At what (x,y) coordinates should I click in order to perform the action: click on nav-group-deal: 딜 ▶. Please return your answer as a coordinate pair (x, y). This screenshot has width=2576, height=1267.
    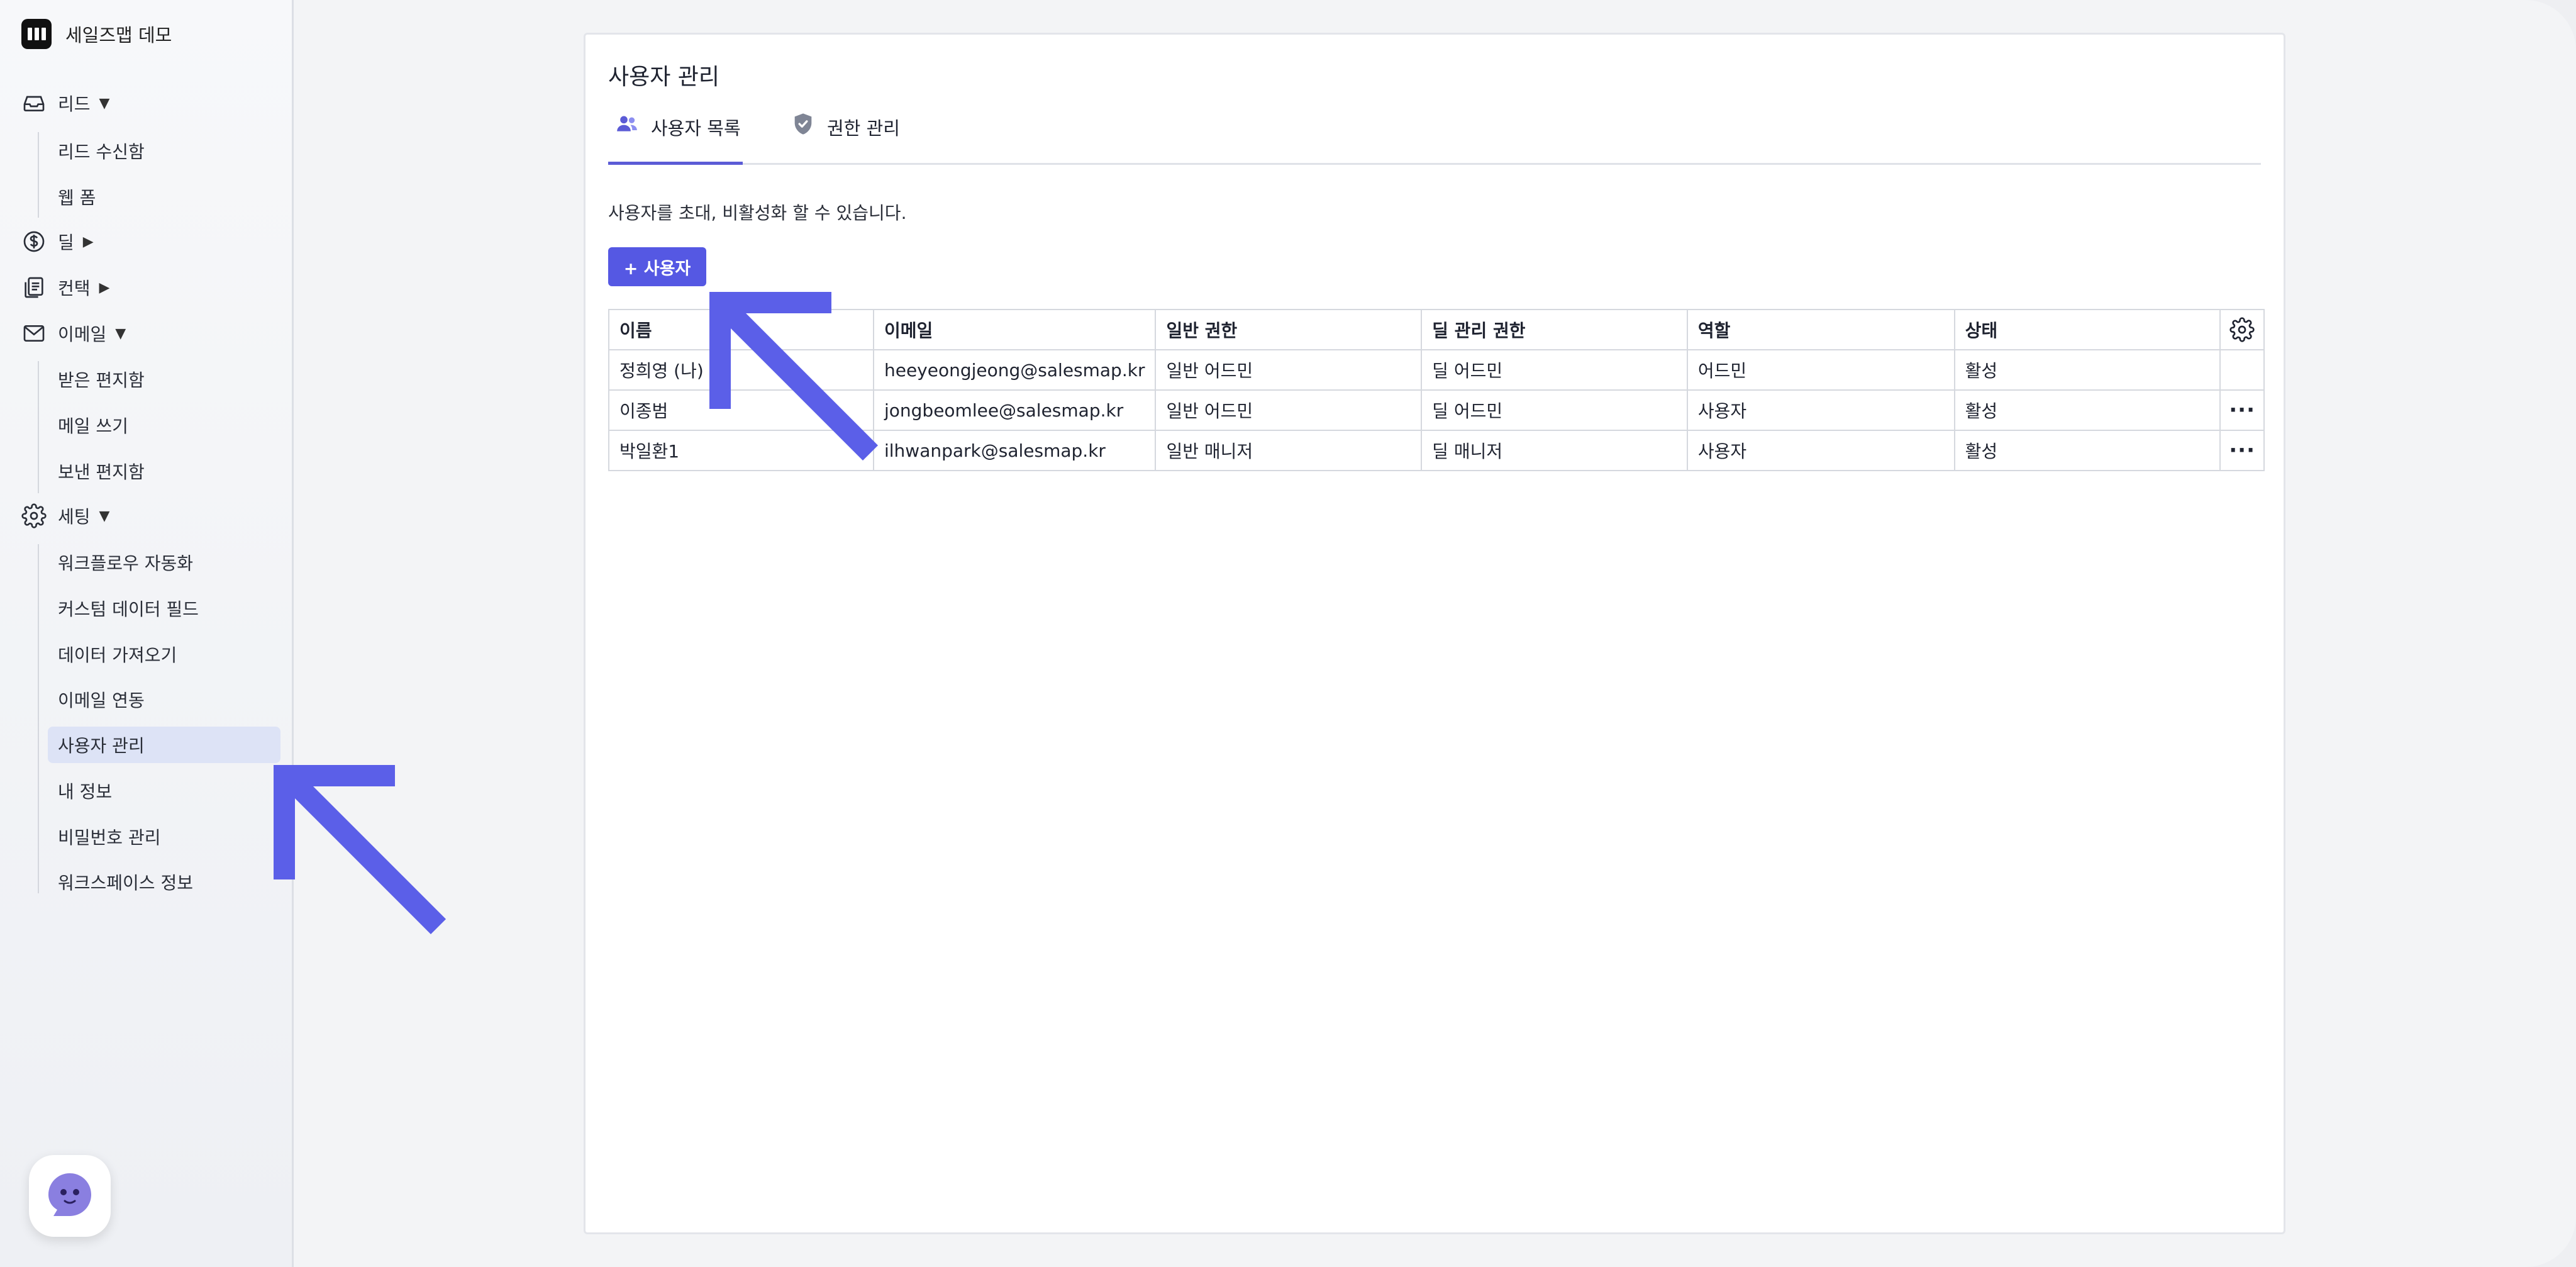
    Looking at the image, I should click on (57, 242).